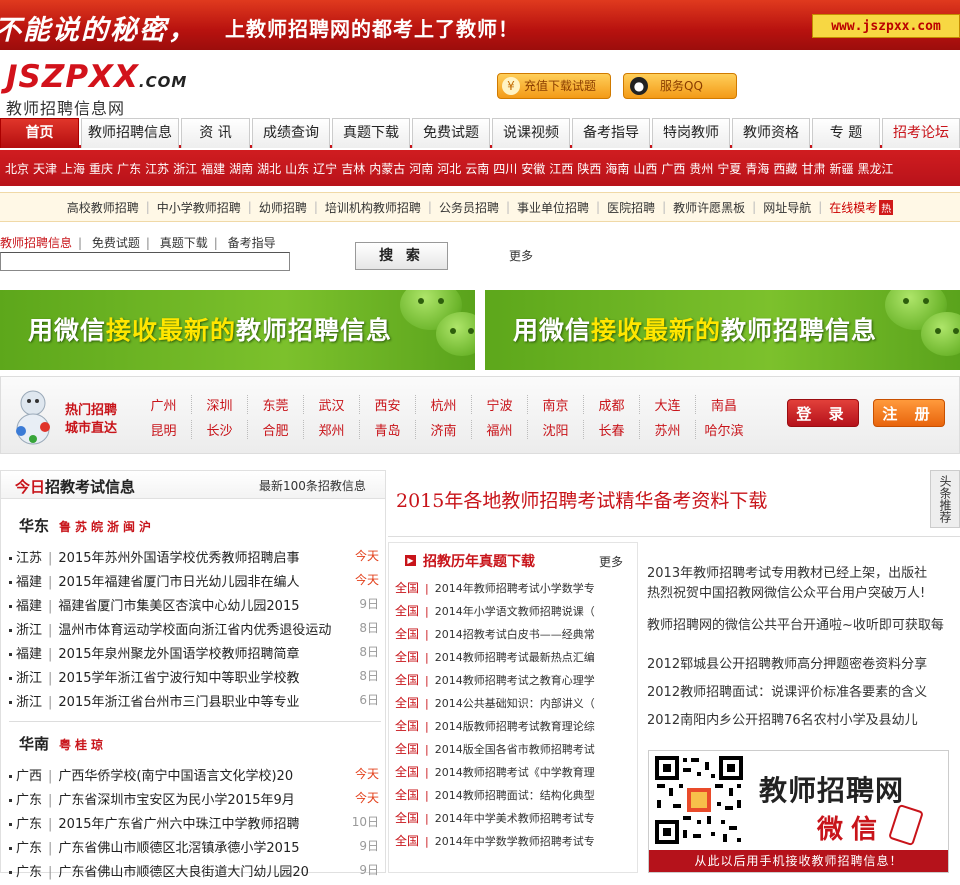 This screenshot has width=960, height=885. What do you see at coordinates (178, 678) in the screenshot?
I see `job-title: 2015学年浙江省宁波行知中等职业学校教` at bounding box center [178, 678].